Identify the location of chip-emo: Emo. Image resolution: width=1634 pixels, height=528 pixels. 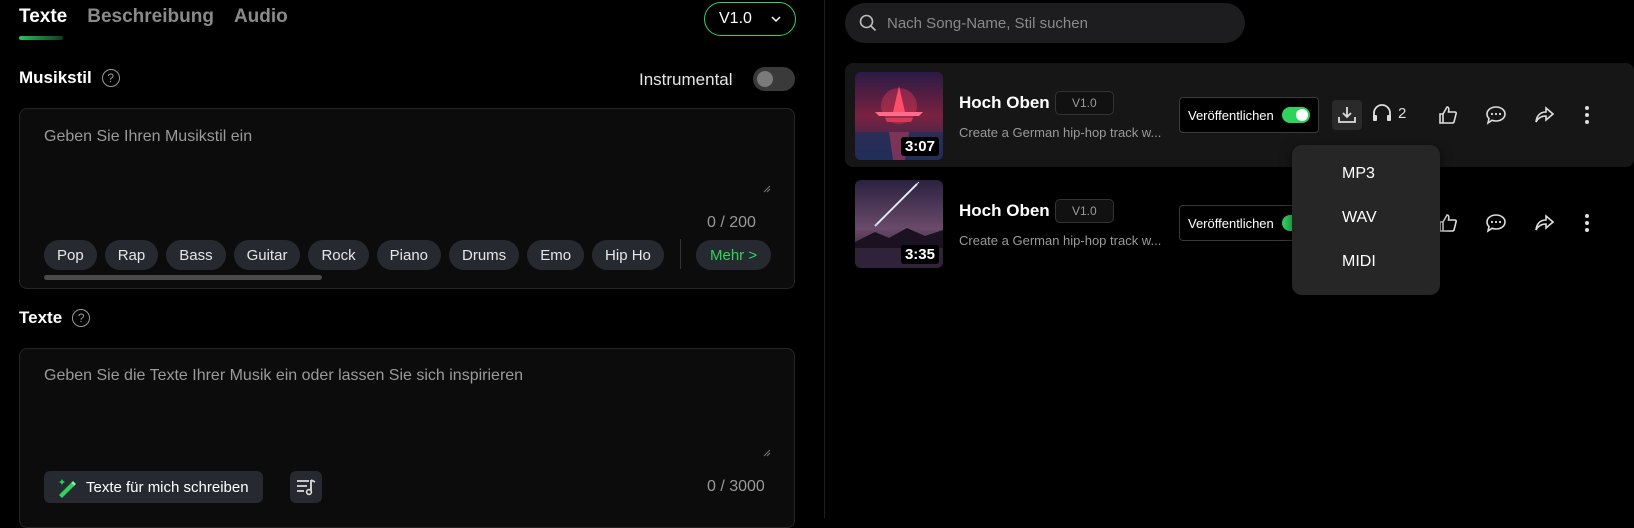
(556, 255).